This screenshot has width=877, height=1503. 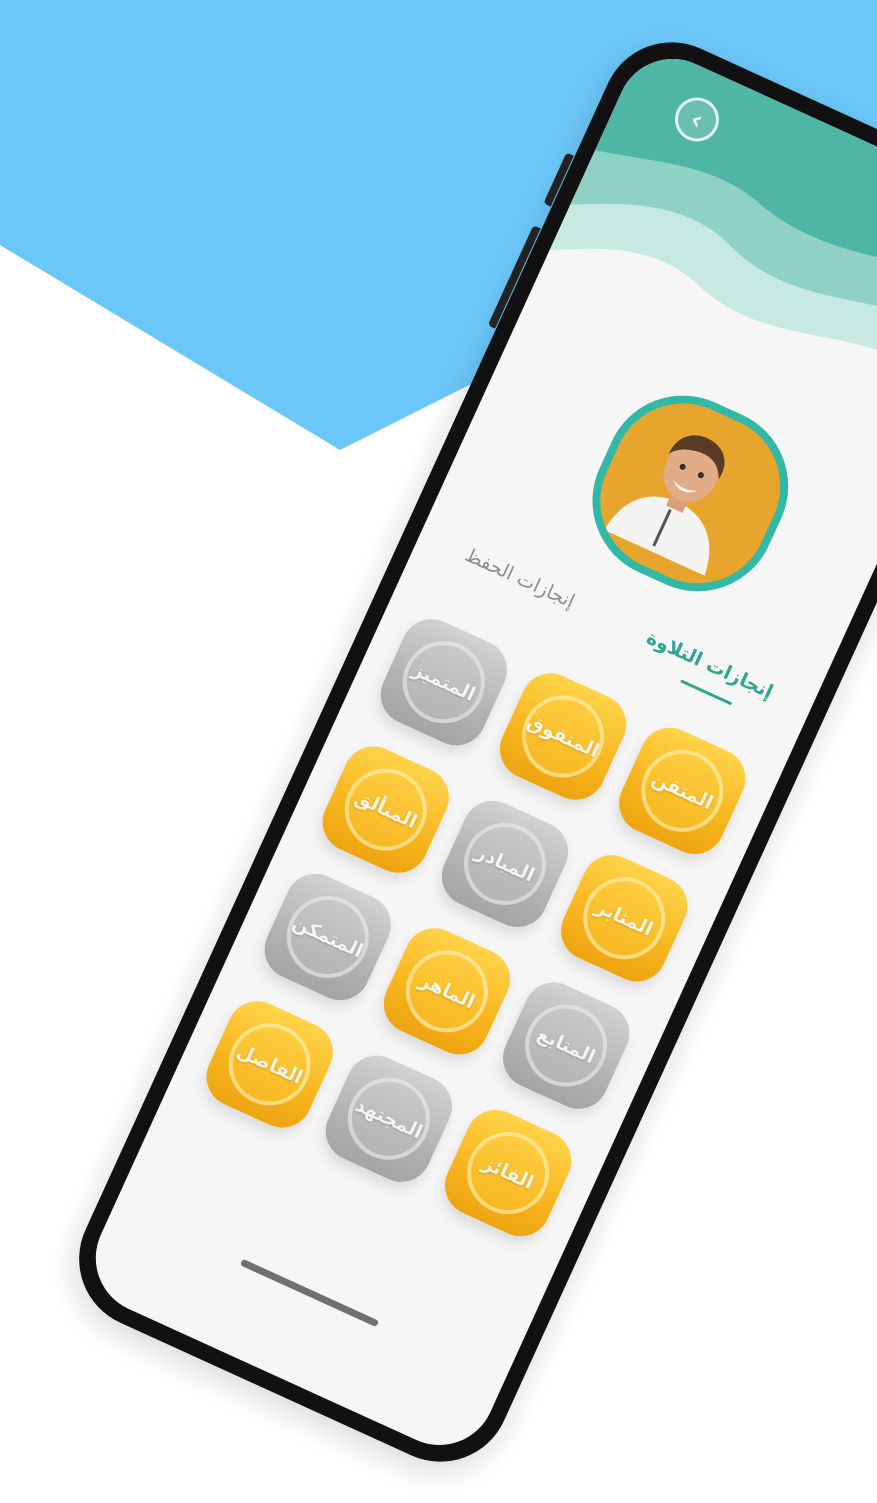 What do you see at coordinates (563, 736) in the screenshot?
I see `achievement-badge: المتفوق` at bounding box center [563, 736].